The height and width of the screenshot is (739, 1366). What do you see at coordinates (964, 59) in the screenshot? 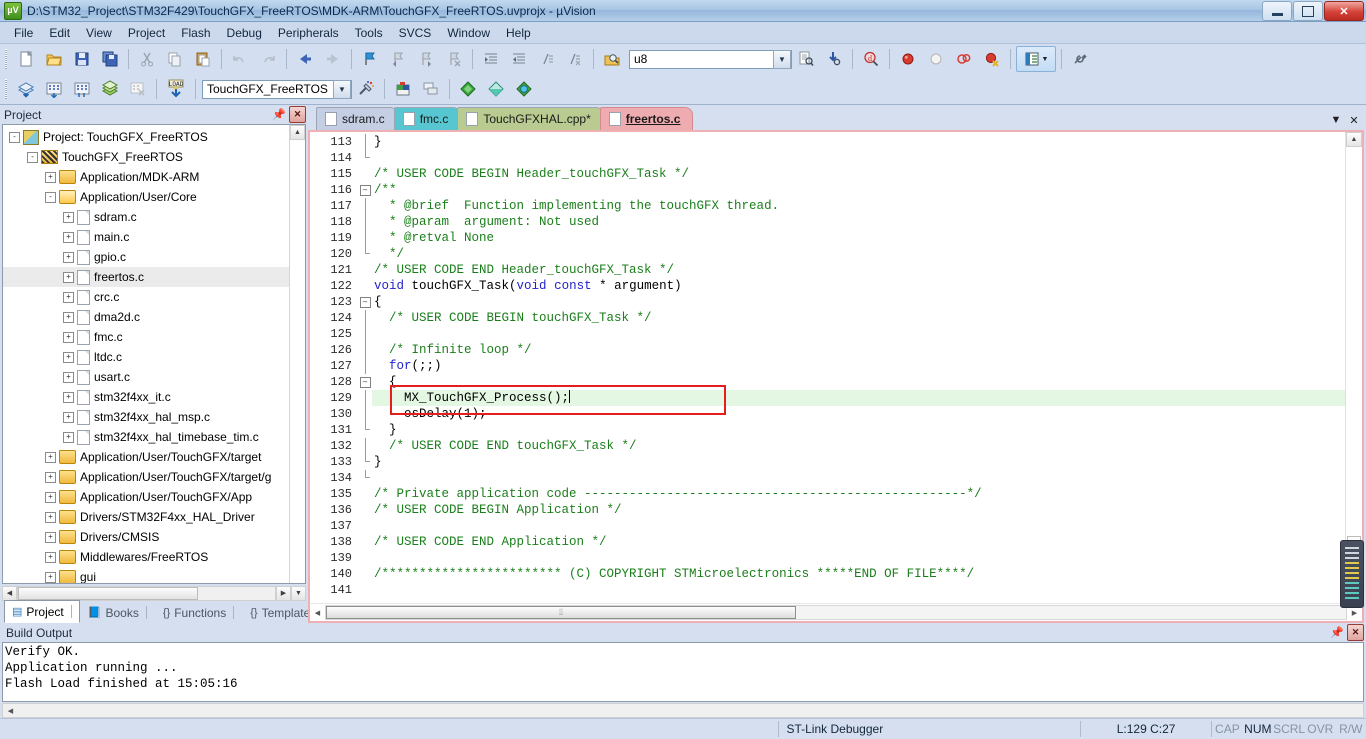
I see `disable-all-breakpoints-icon` at bounding box center [964, 59].